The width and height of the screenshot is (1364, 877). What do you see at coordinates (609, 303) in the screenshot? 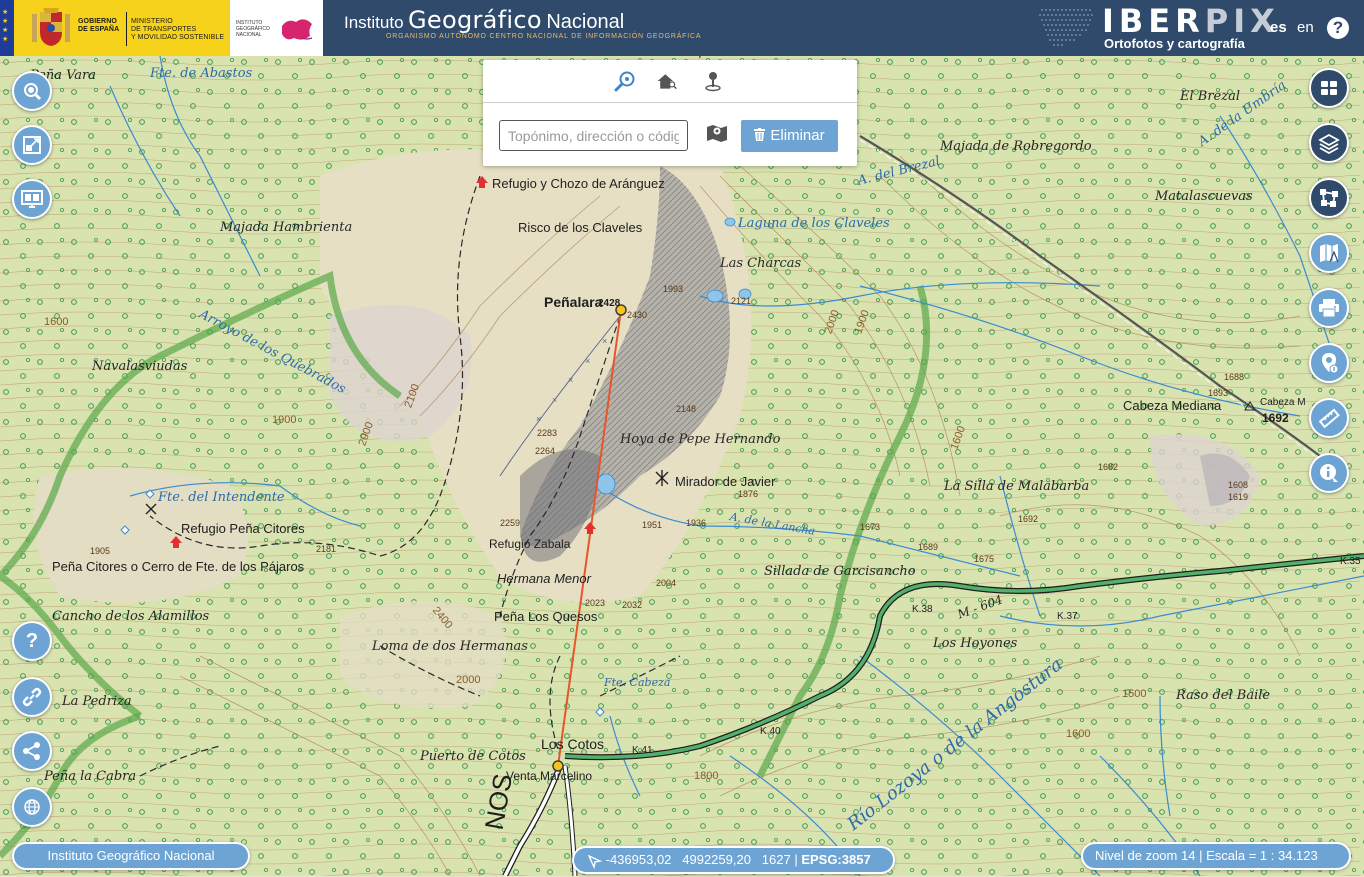
I see `label-penalara-elevation: 2428` at bounding box center [609, 303].